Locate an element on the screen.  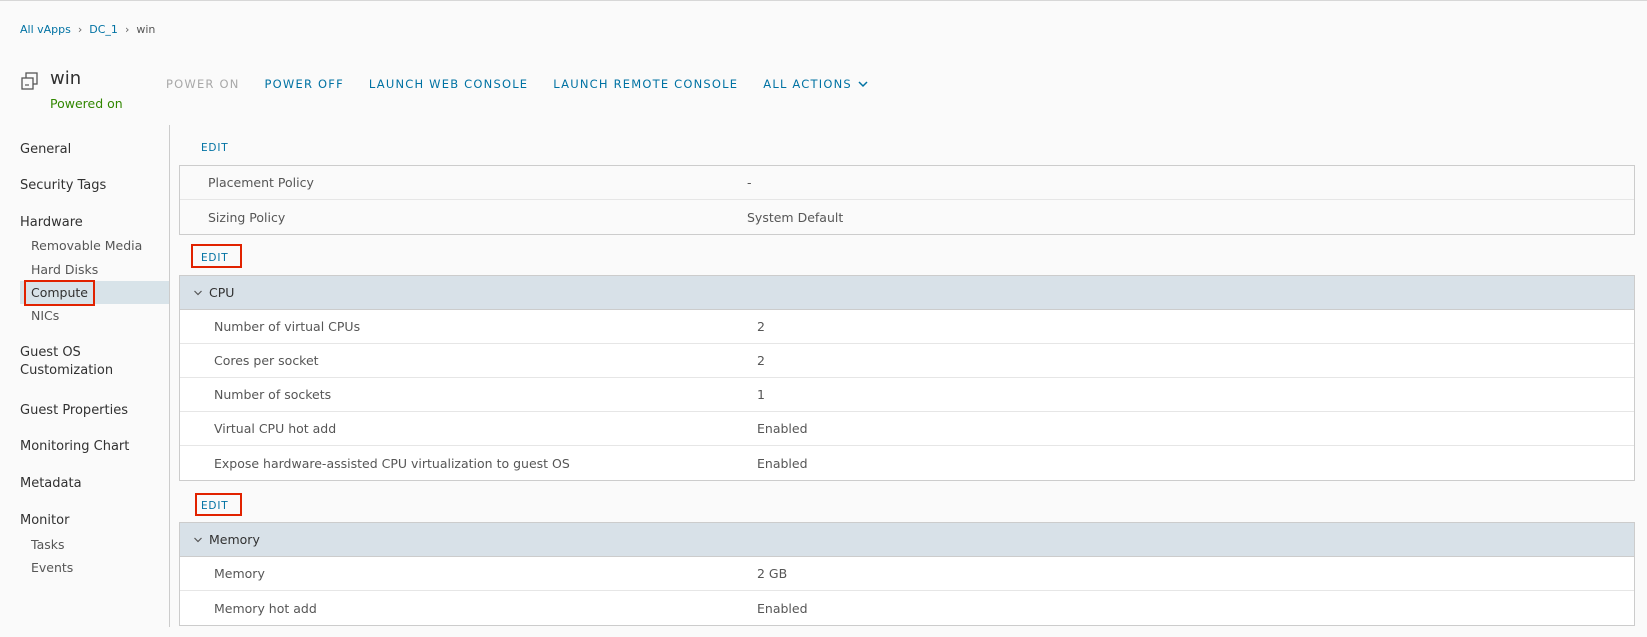
sidebar-item-monitor: Monitor is located at coordinates (44, 520).